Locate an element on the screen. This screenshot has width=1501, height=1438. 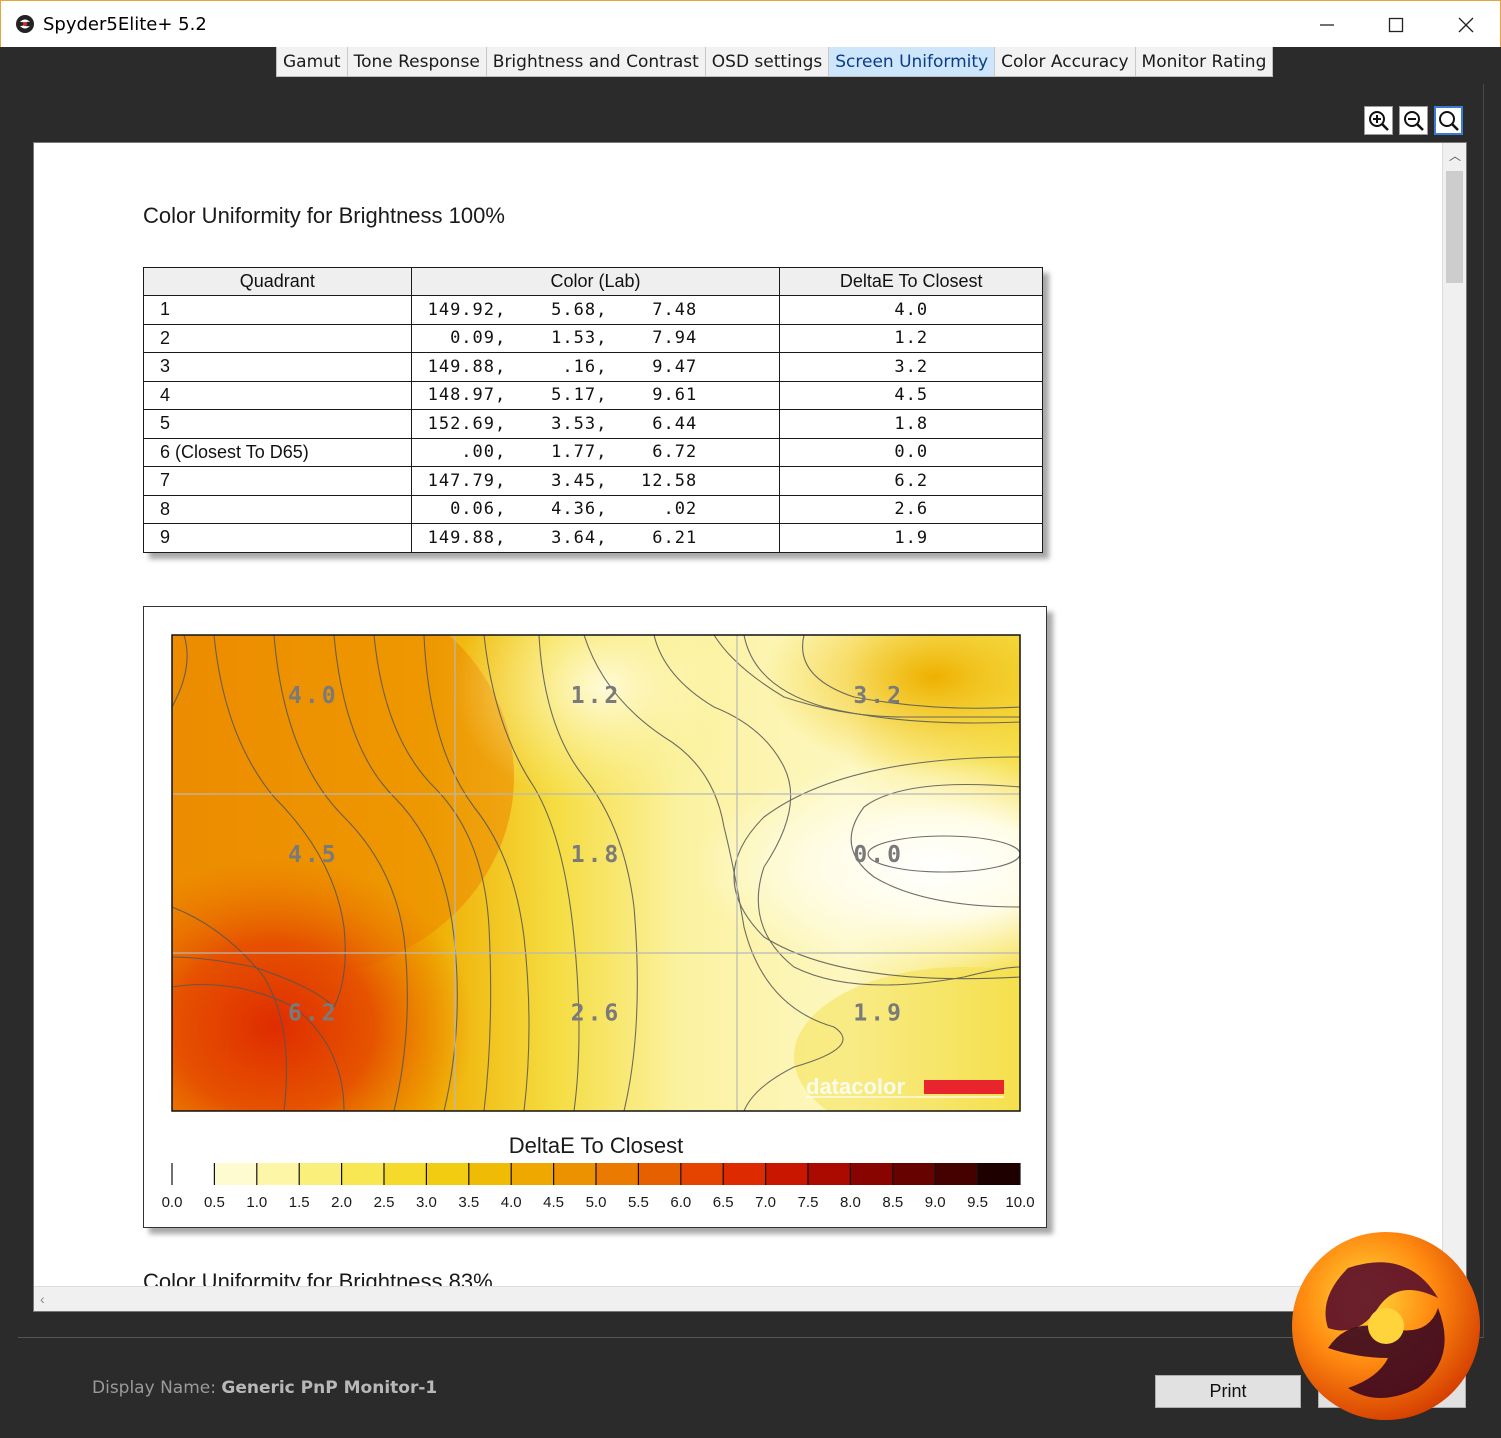
minimize-icon is located at coordinates (1327, 24).